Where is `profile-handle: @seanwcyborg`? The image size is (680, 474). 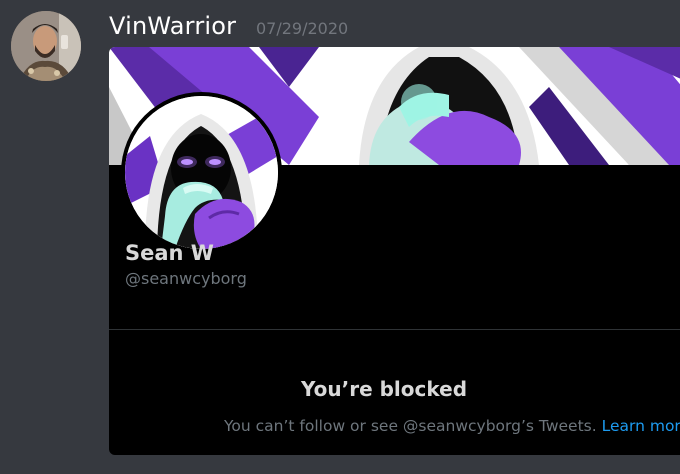
profile-handle: @seanwcyborg is located at coordinates (186, 278).